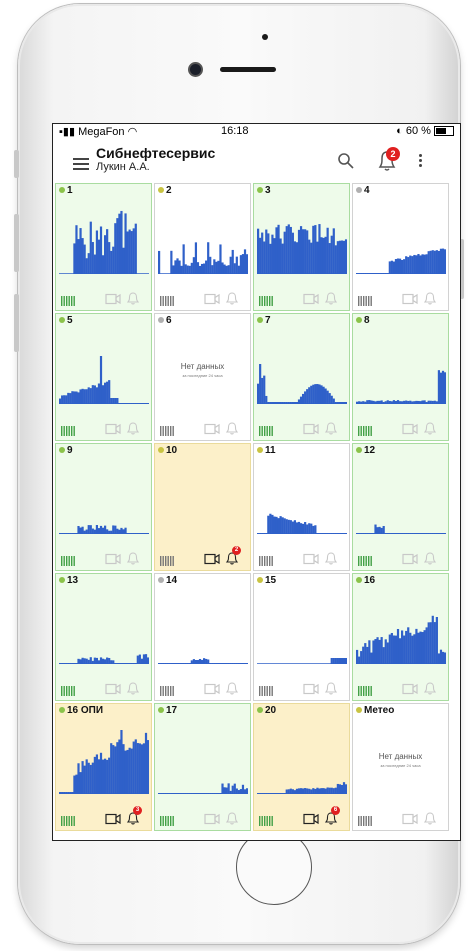 The image size is (475, 951). Describe the element at coordinates (421, 161) in the screenshot. I see `more-options-icon` at that location.